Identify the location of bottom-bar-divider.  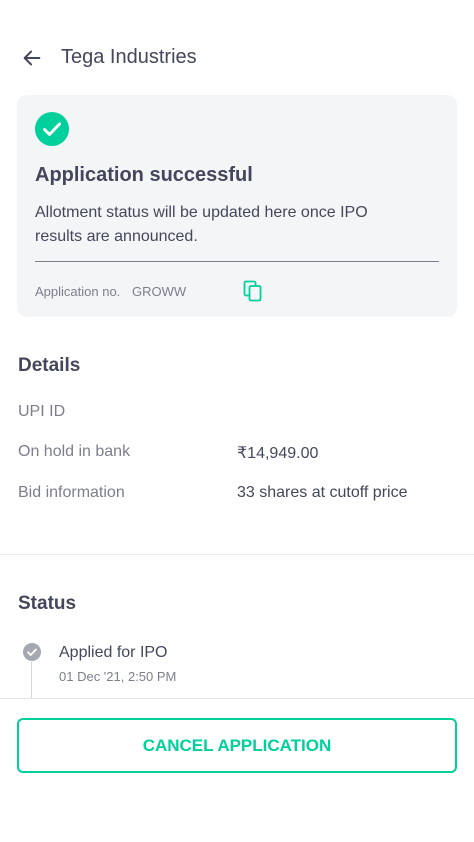
(237, 698).